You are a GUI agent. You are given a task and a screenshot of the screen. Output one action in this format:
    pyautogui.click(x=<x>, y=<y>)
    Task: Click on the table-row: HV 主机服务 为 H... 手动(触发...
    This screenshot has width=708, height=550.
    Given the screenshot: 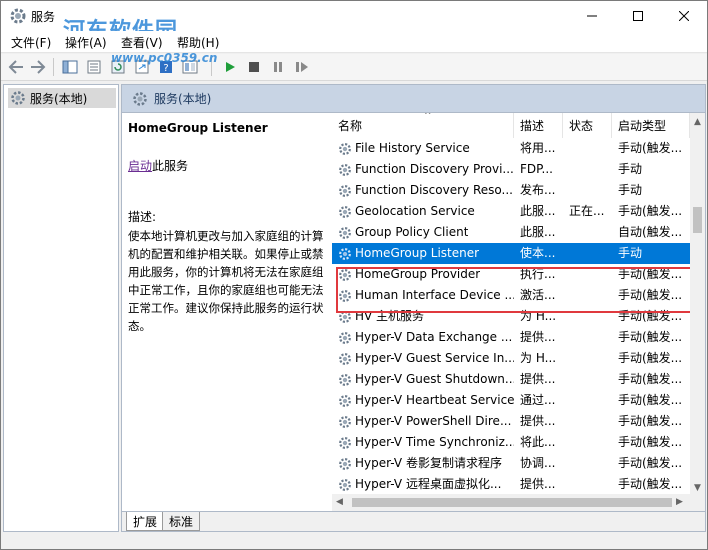 What is the action you would take?
    pyautogui.click(x=511, y=316)
    